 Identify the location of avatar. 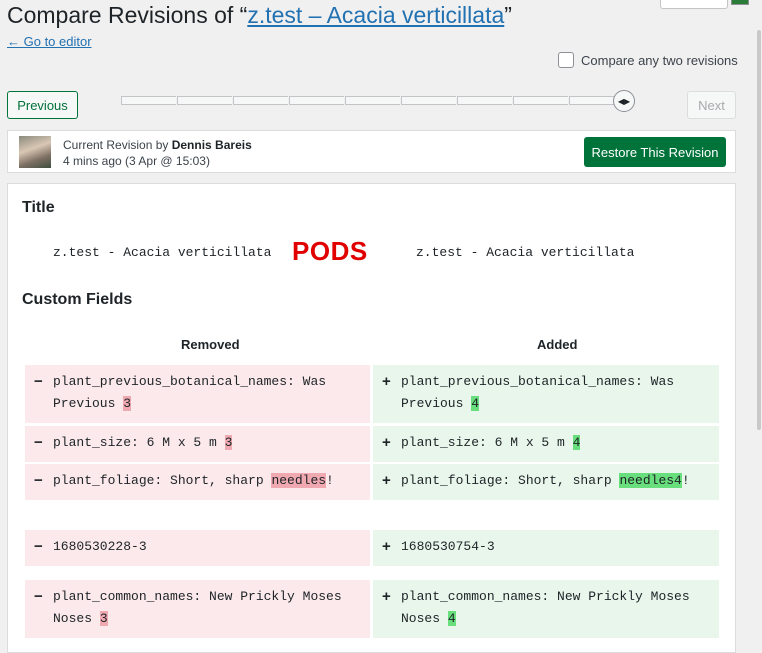
(35, 152).